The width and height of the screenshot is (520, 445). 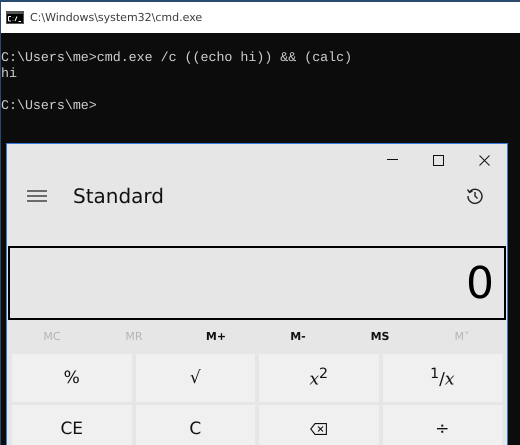 I want to click on mode-title: Standard, so click(x=119, y=196).